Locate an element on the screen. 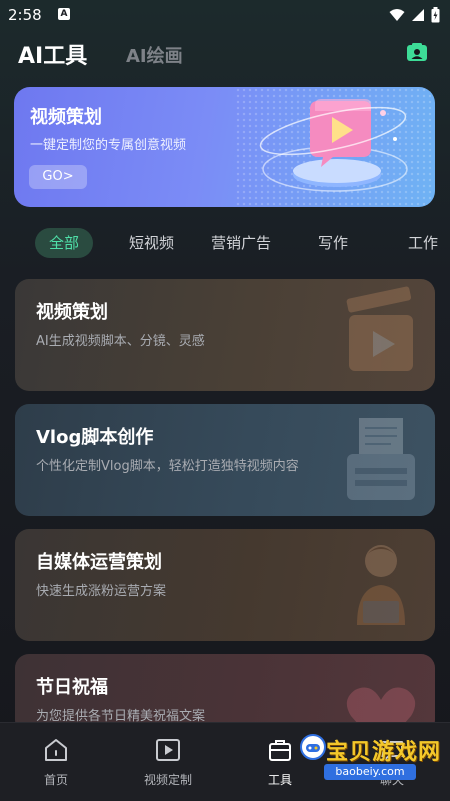  home-icon is located at coordinates (56, 750).